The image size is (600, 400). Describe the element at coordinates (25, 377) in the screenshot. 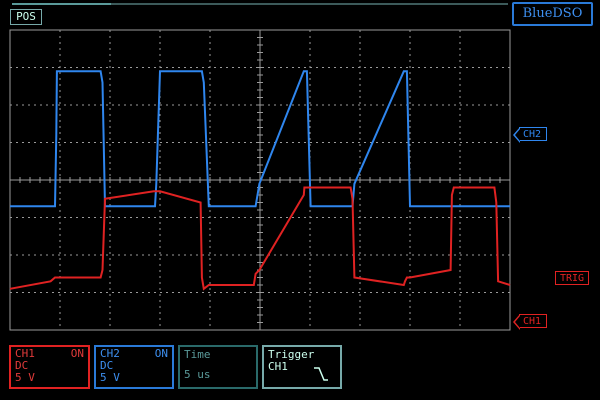

I see `ch1-scale: 5 V` at that location.